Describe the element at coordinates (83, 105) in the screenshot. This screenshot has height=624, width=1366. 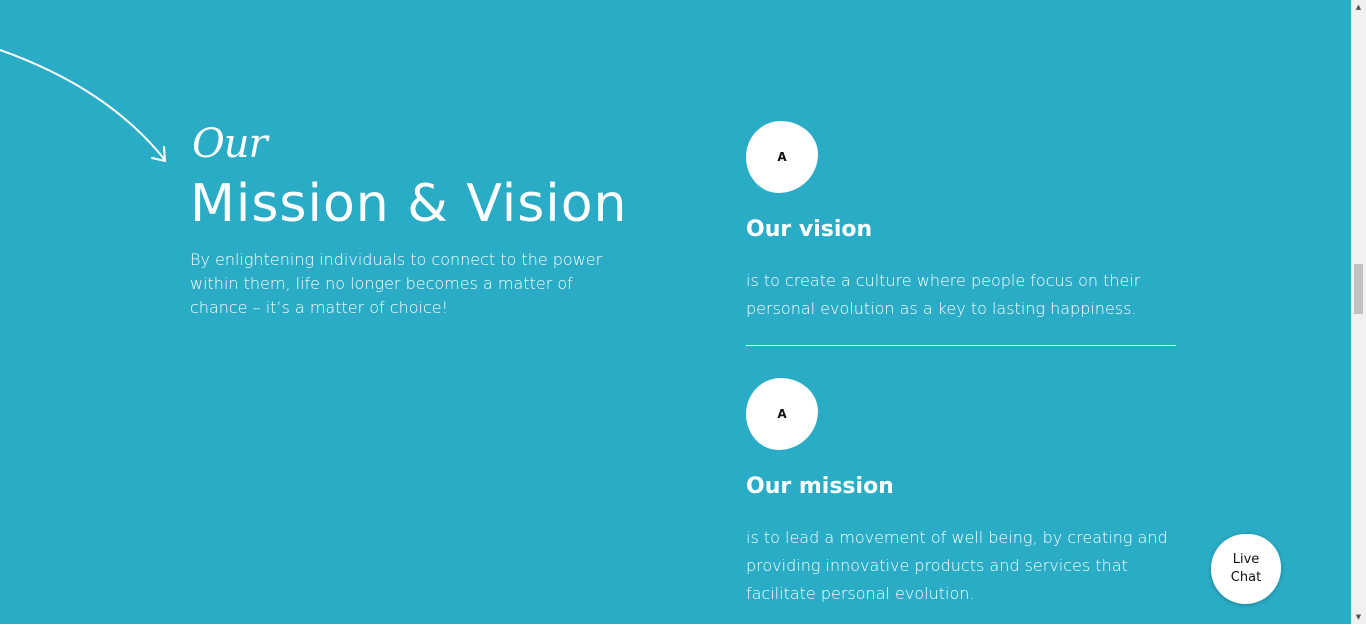
I see `curved-arrow-icon` at that location.